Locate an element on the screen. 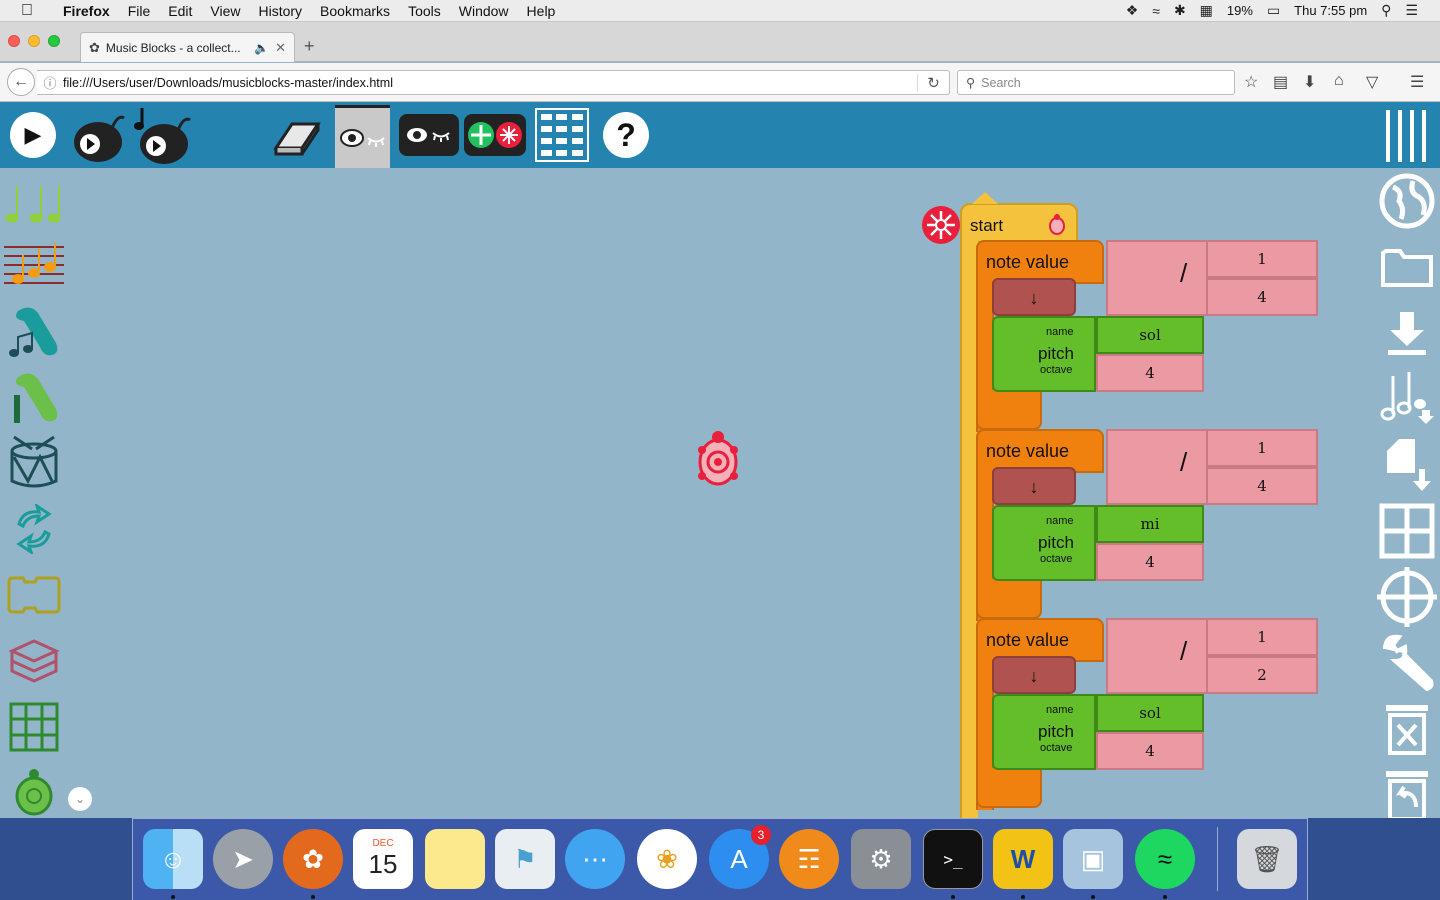  input-source-icon: ▦ is located at coordinates (1206, 10).